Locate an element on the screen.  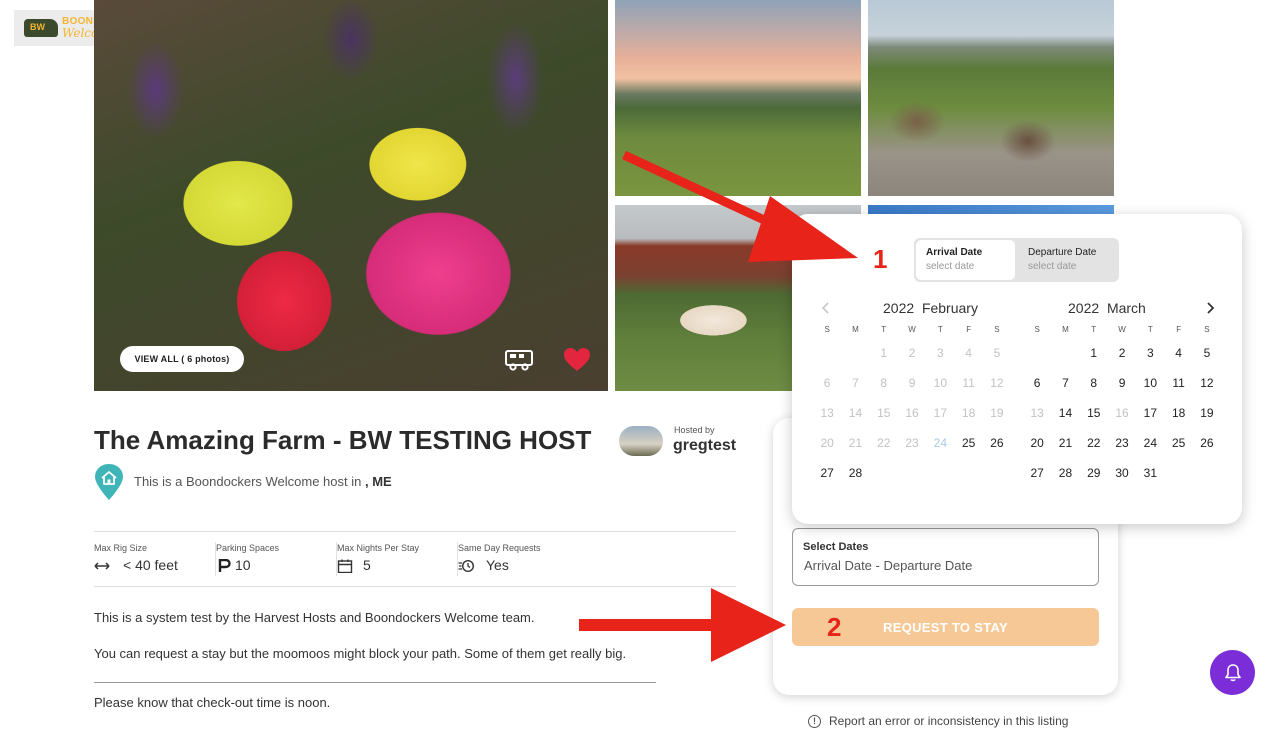
divider-mid is located at coordinates (415, 586).